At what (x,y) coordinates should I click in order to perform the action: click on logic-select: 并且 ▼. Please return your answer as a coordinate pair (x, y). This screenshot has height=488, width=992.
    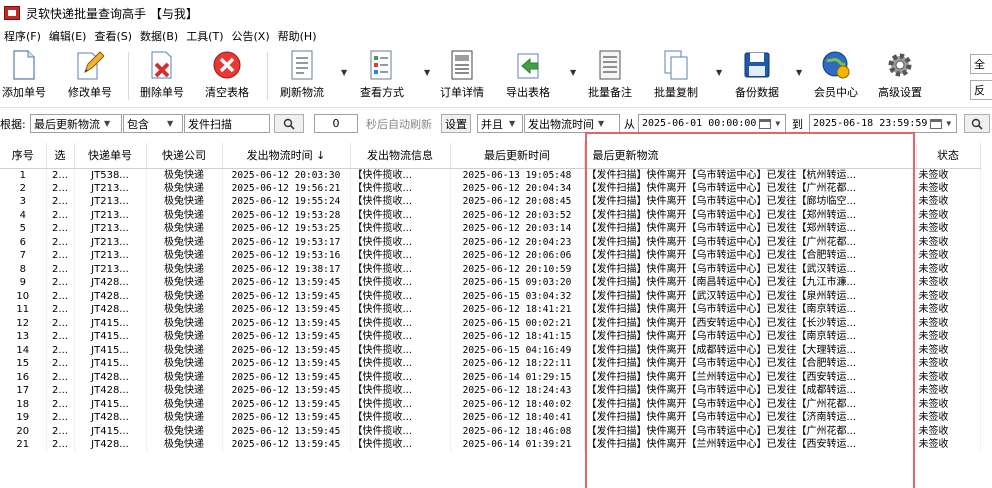
    Looking at the image, I should click on (500, 123).